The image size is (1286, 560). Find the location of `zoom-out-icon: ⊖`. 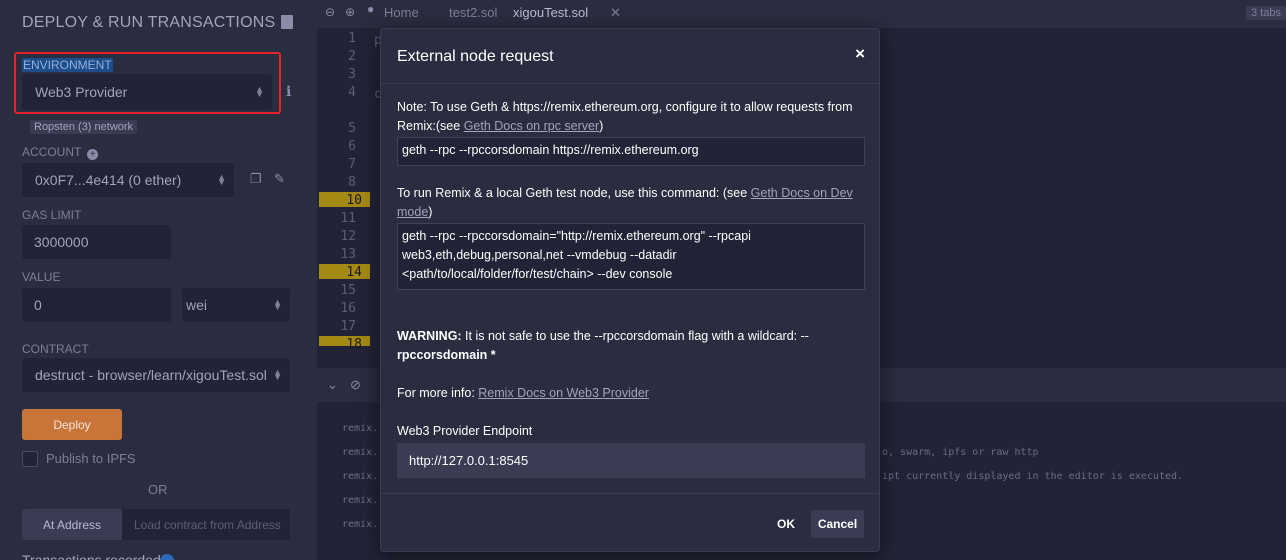

zoom-out-icon: ⊖ is located at coordinates (330, 12).